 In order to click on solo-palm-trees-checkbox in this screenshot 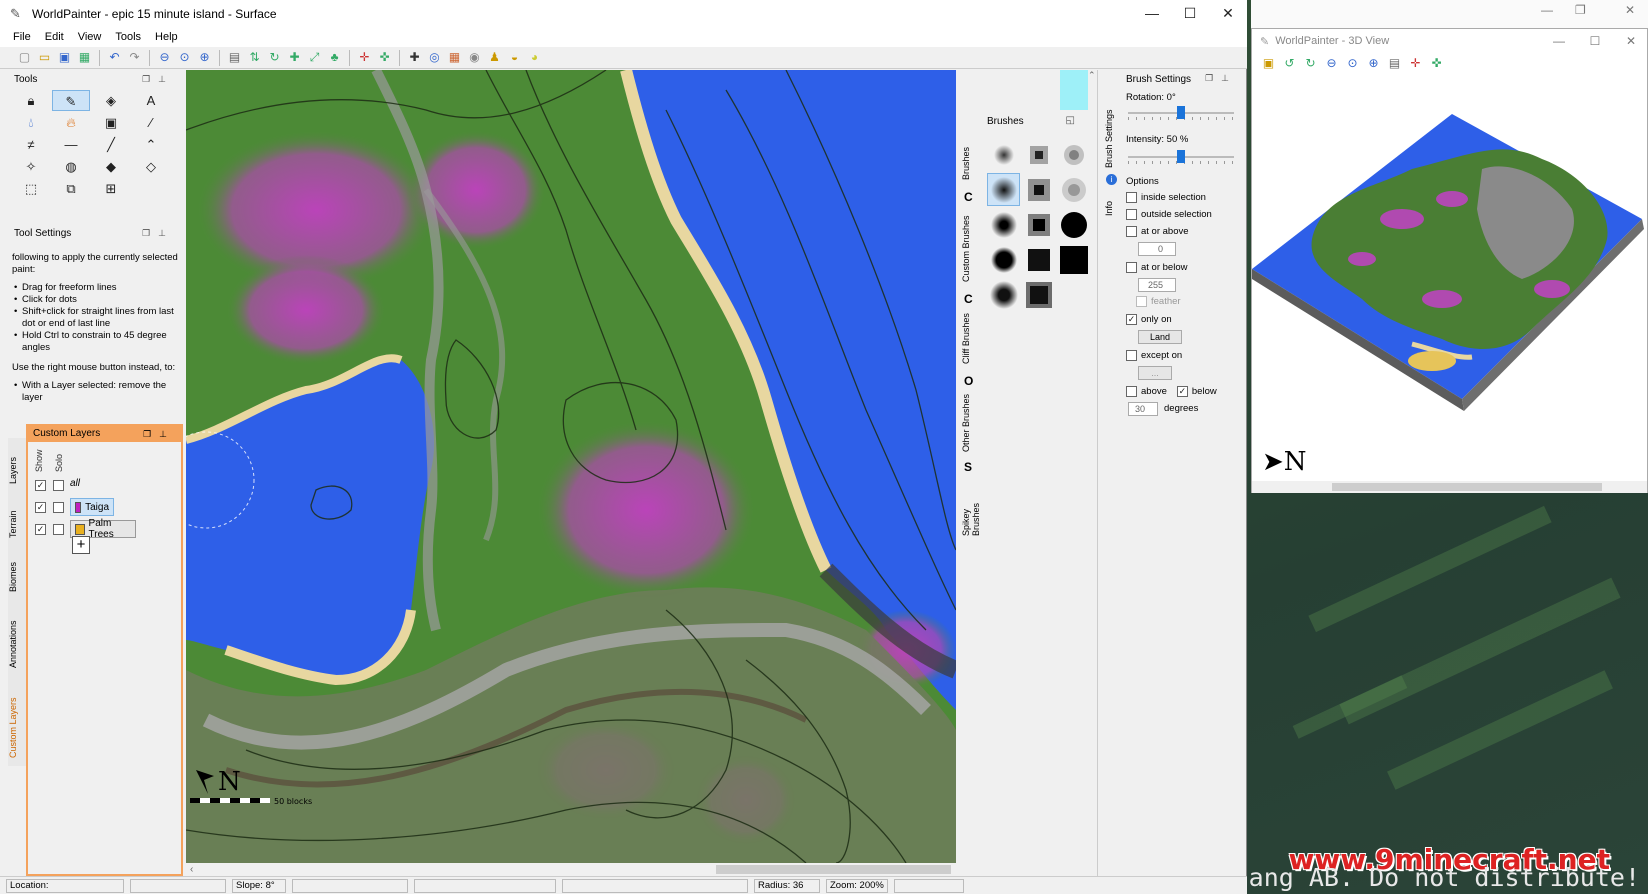, I will do `click(58, 529)`.